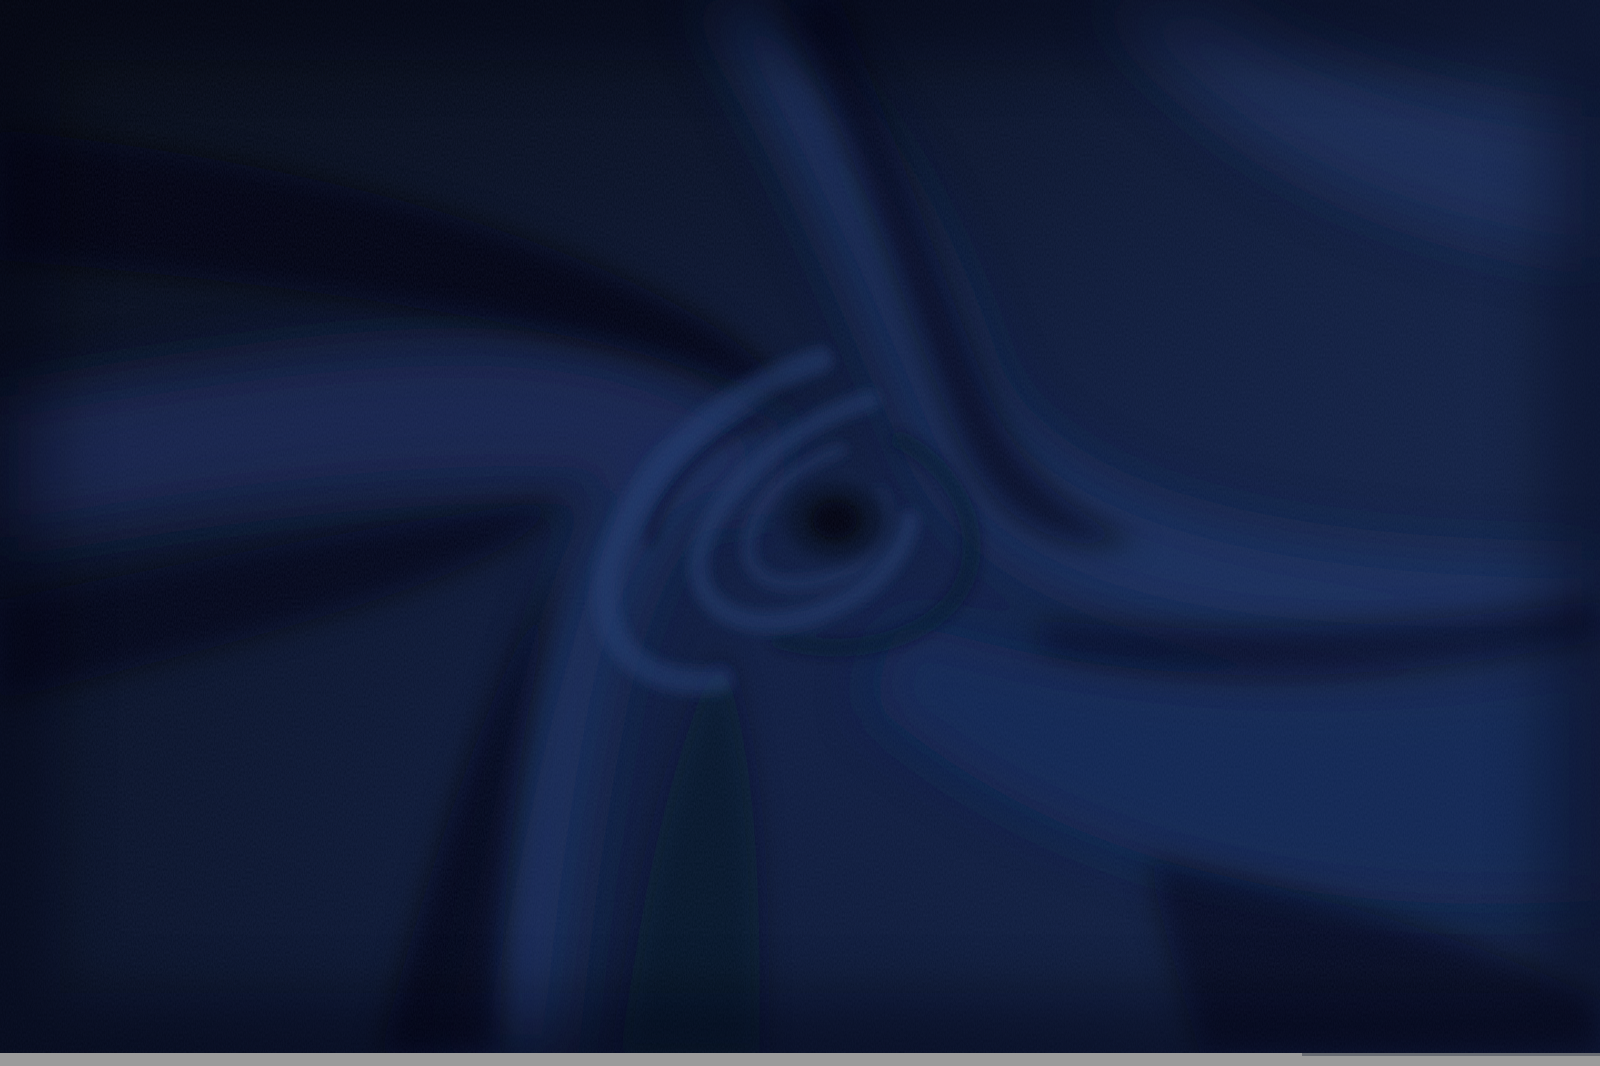  I want to click on bottom-border-strip, so click(800, 1059).